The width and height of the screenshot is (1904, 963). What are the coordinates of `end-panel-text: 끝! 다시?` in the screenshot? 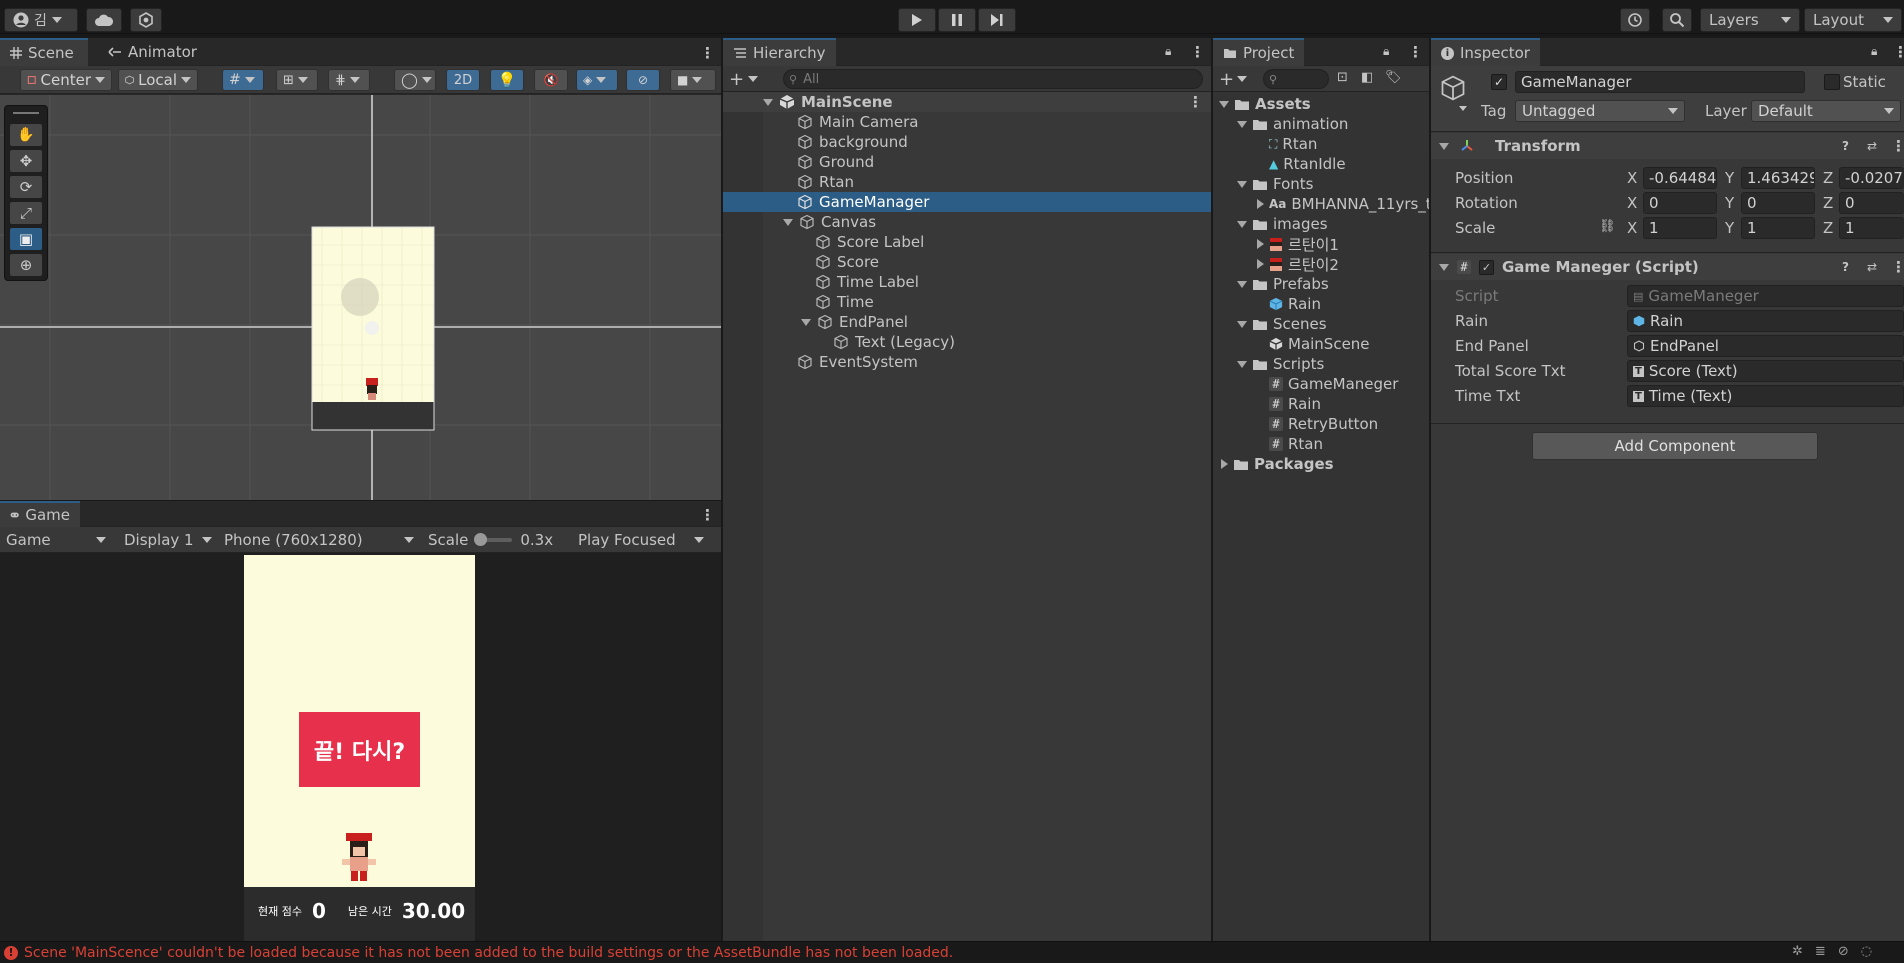 It's located at (359, 750).